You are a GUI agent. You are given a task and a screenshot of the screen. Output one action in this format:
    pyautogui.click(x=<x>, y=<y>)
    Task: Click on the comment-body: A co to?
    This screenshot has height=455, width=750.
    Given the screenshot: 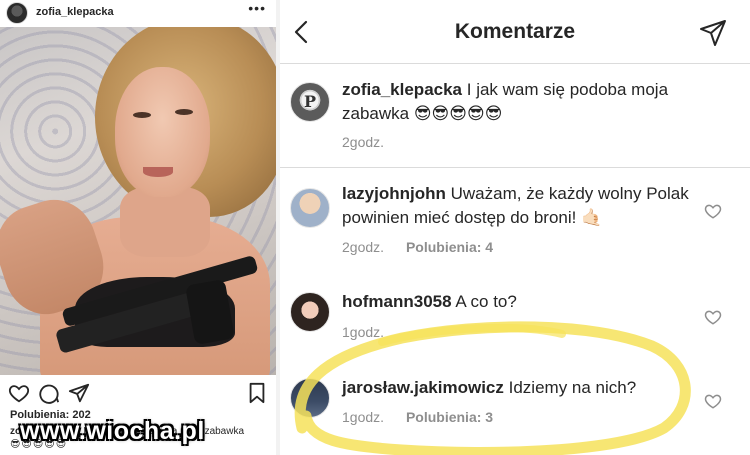 What is the action you would take?
    pyautogui.click(x=486, y=301)
    